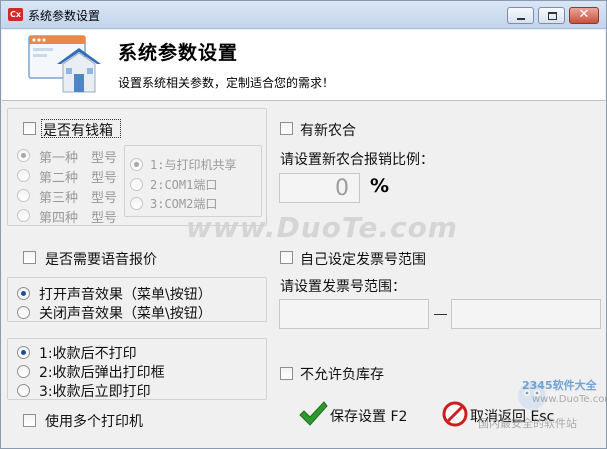 The image size is (607, 449). What do you see at coordinates (95, 392) in the screenshot?
I see `print-immediate-label: 3:收款后立即打印` at bounding box center [95, 392].